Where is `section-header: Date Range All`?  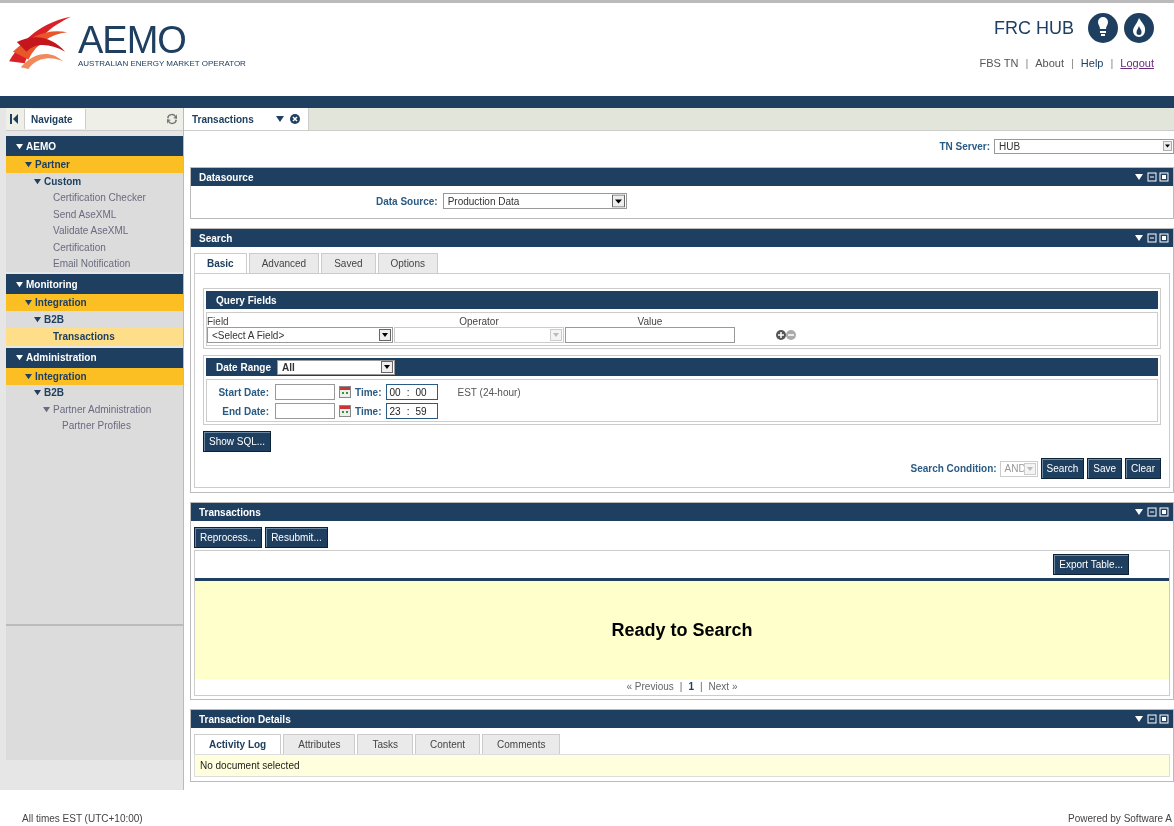
section-header: Date Range All is located at coordinates (682, 367).